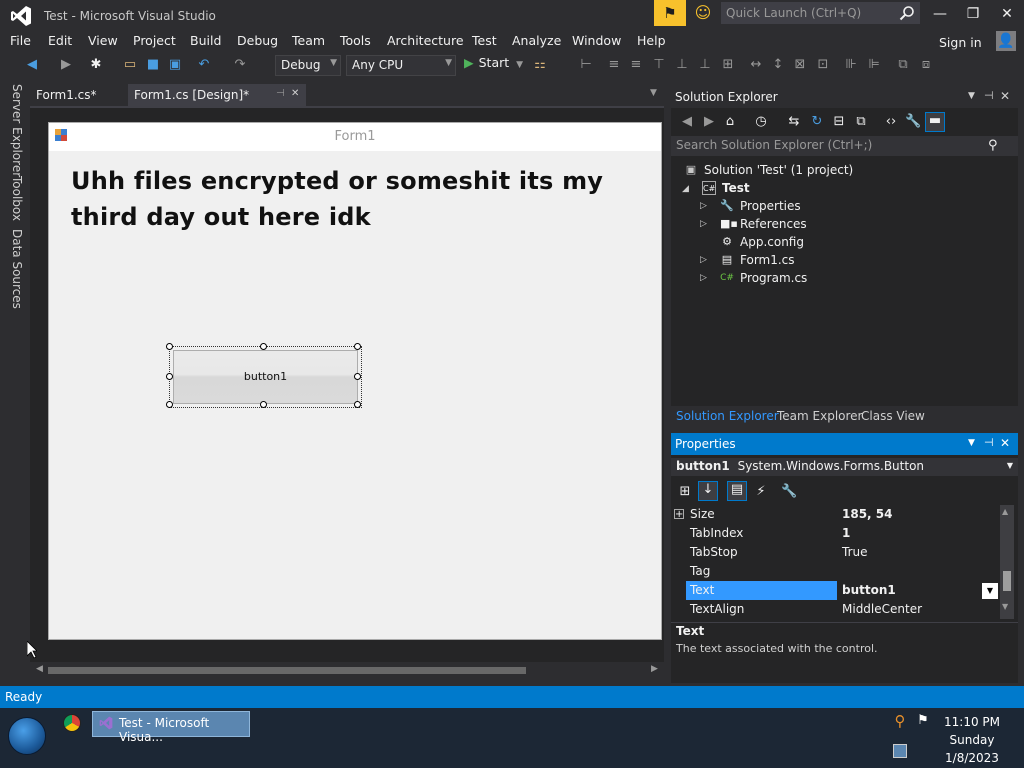 This screenshot has width=1024, height=768. I want to click on properties-view-icon: ▤, so click(737, 491).